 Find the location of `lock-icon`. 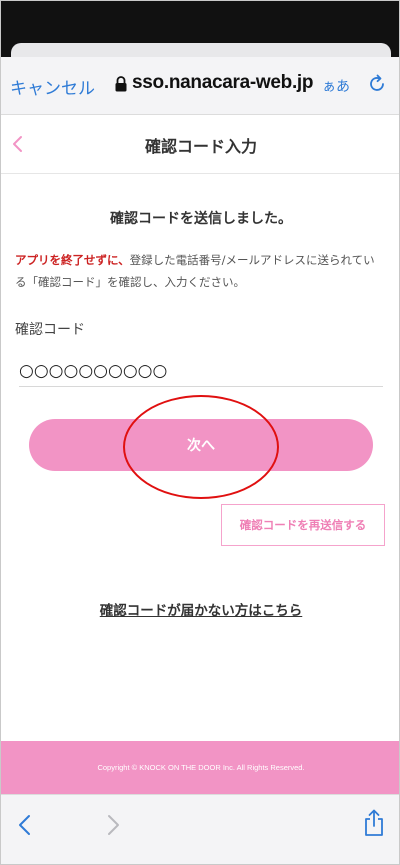

lock-icon is located at coordinates (121, 84).